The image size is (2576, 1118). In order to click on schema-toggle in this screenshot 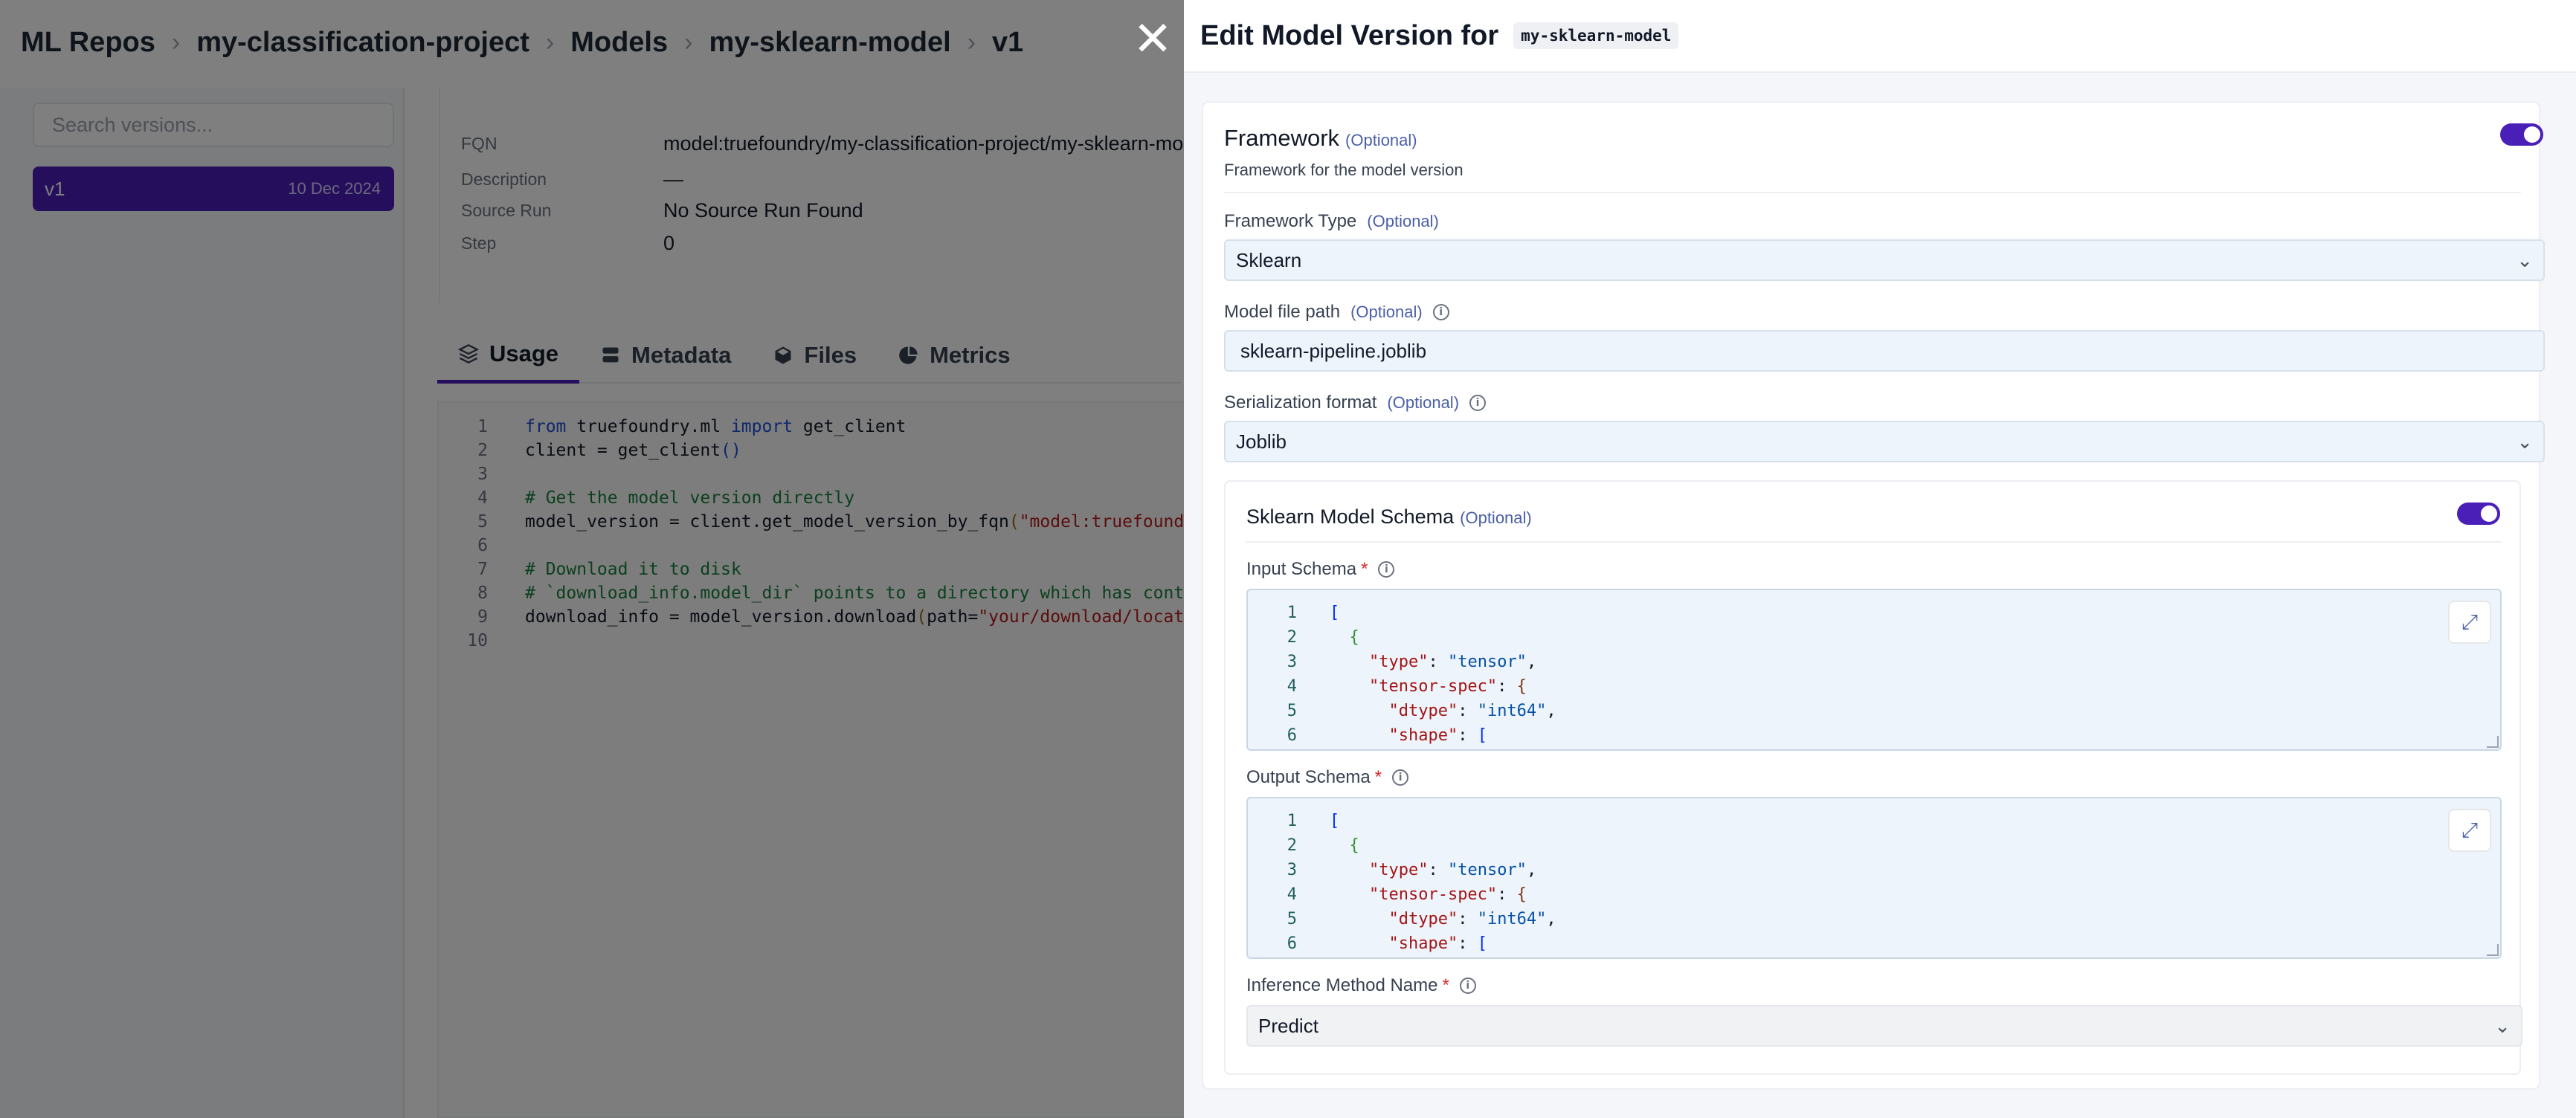, I will do `click(2478, 514)`.